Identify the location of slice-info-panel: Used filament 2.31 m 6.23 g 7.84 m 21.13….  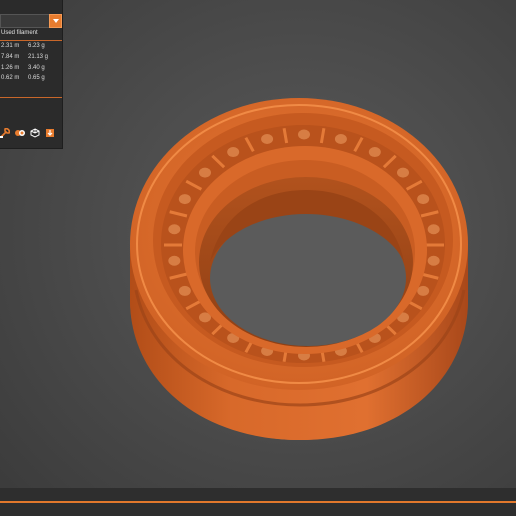
(31, 74).